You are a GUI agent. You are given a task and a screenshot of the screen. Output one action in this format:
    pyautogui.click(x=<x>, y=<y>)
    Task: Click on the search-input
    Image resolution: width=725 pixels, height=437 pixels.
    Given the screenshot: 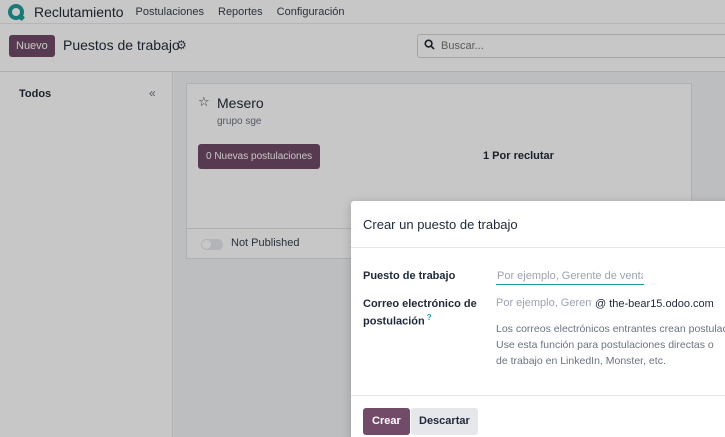 What is the action you would take?
    pyautogui.click(x=571, y=46)
    